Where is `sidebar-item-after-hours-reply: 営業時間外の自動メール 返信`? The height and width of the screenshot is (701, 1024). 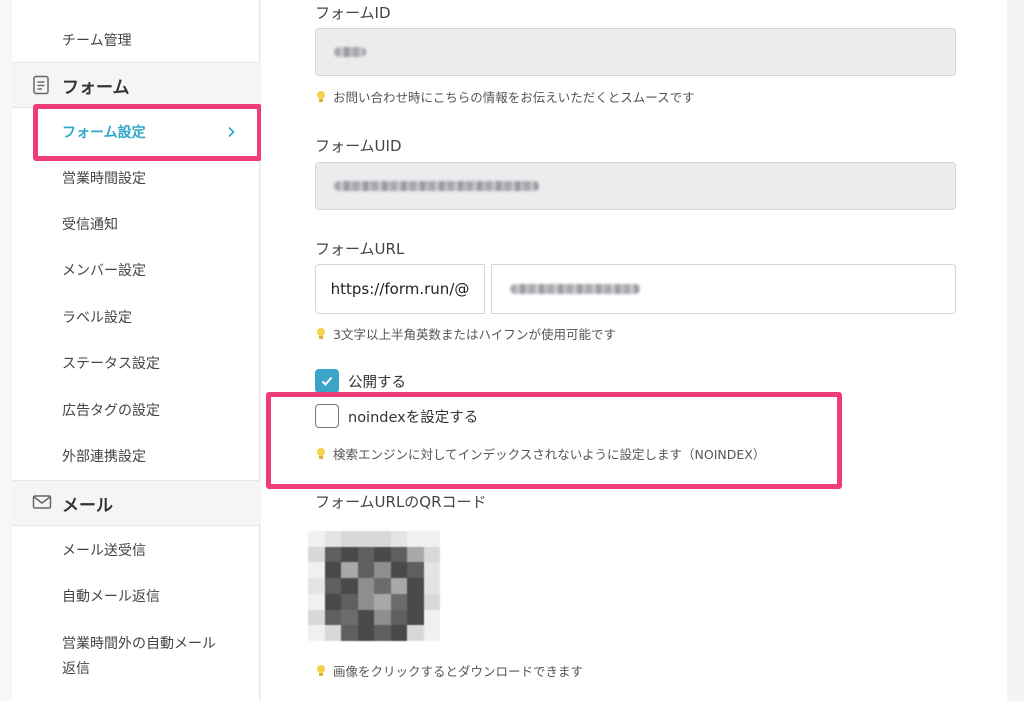
sidebar-item-after-hours-reply: 営業時間外の自動メール 返信 is located at coordinates (136, 655).